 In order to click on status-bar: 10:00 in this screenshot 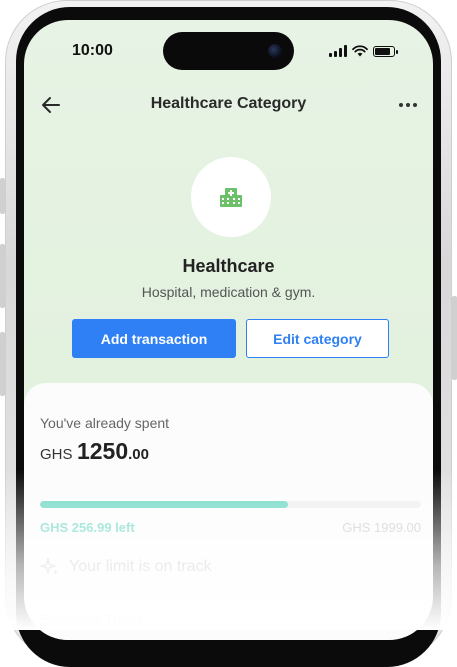, I will do `click(228, 48)`.